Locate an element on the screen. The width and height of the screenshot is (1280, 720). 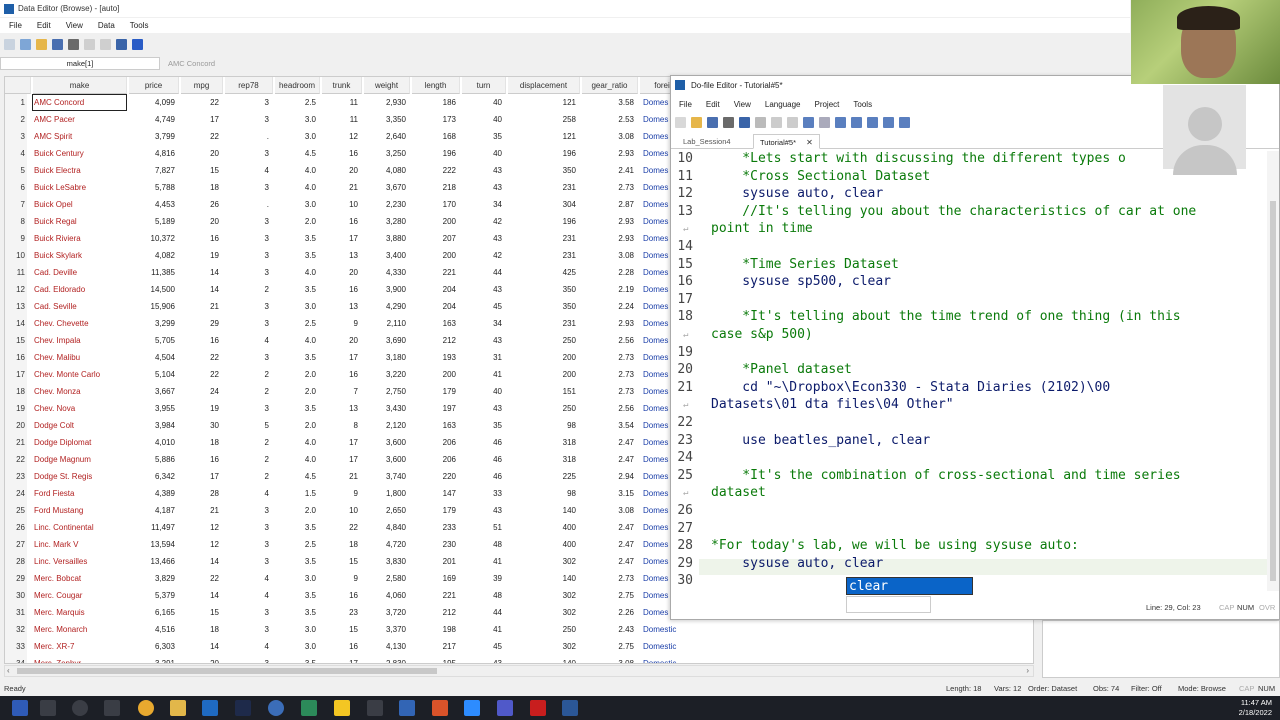
cell-turn: 48 is located at coordinates (484, 544).